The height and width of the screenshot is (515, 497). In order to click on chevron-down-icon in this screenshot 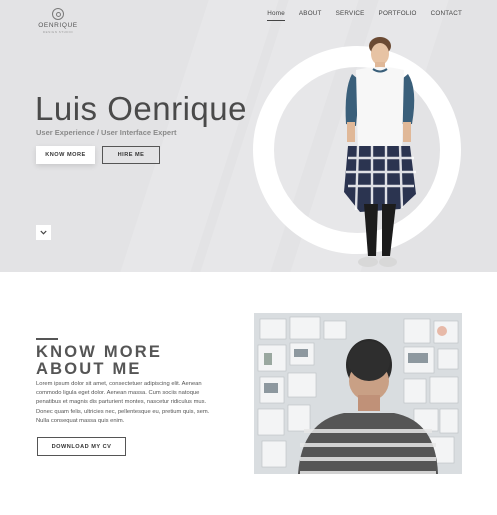, I will do `click(43, 232)`.